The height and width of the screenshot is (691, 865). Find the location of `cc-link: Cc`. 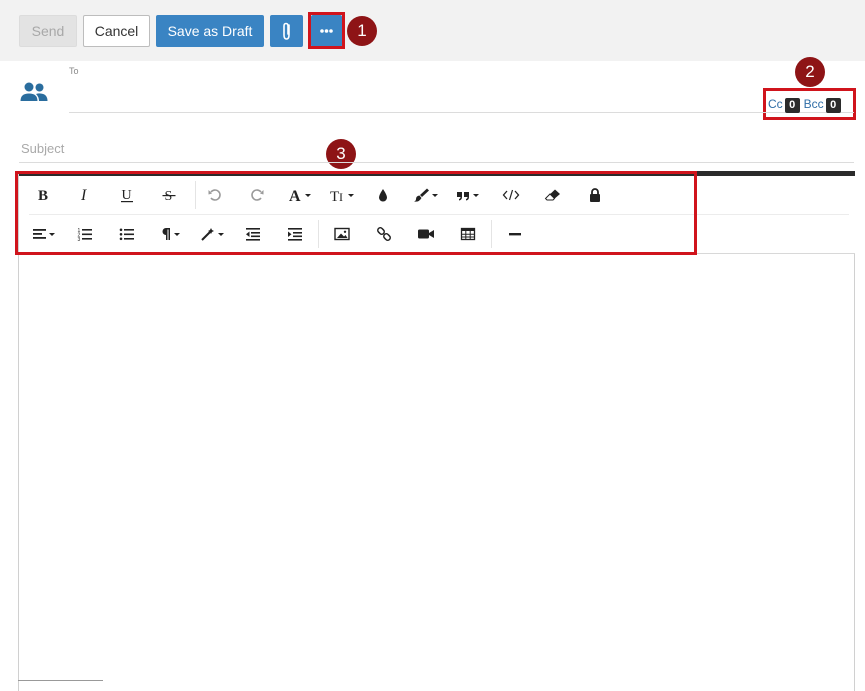

cc-link: Cc is located at coordinates (775, 104).